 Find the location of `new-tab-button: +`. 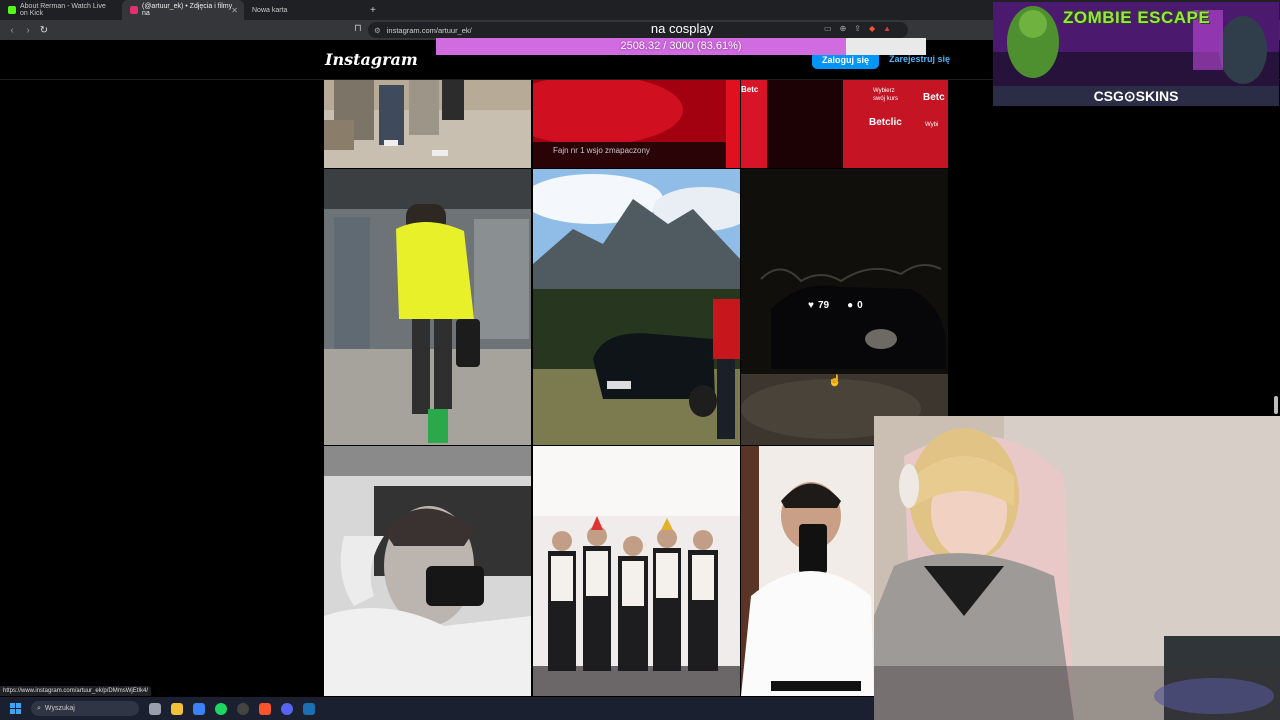

new-tab-button: + is located at coordinates (373, 10).